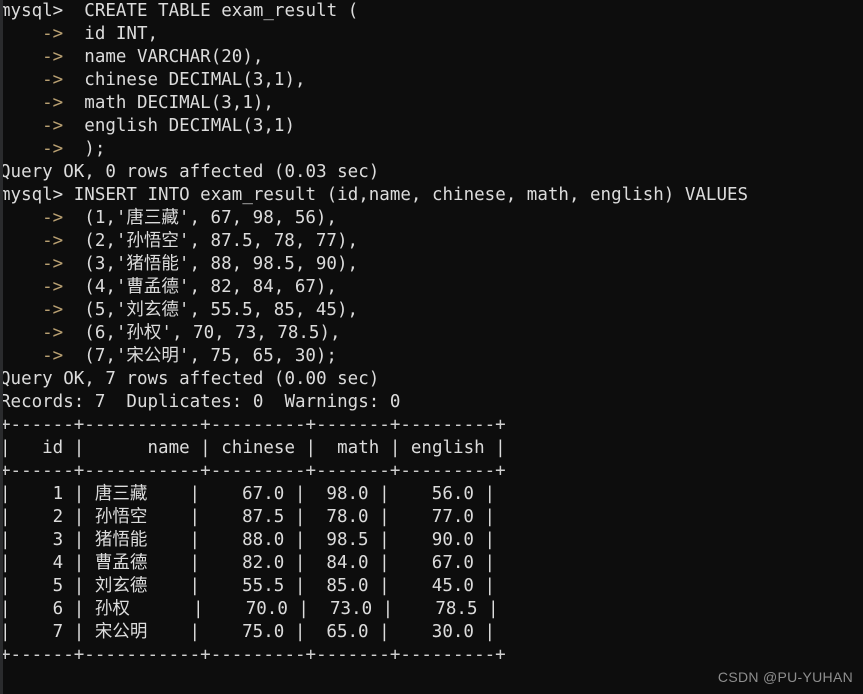  Describe the element at coordinates (200, 218) in the screenshot. I see `console-line-text: (1,'唐三藏', 67, 98, 56),` at that location.